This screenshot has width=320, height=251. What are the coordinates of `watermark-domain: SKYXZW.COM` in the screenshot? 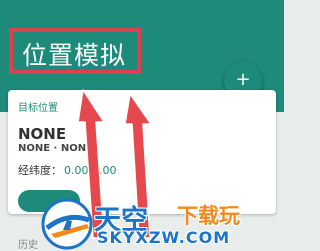 It's located at (164, 237).